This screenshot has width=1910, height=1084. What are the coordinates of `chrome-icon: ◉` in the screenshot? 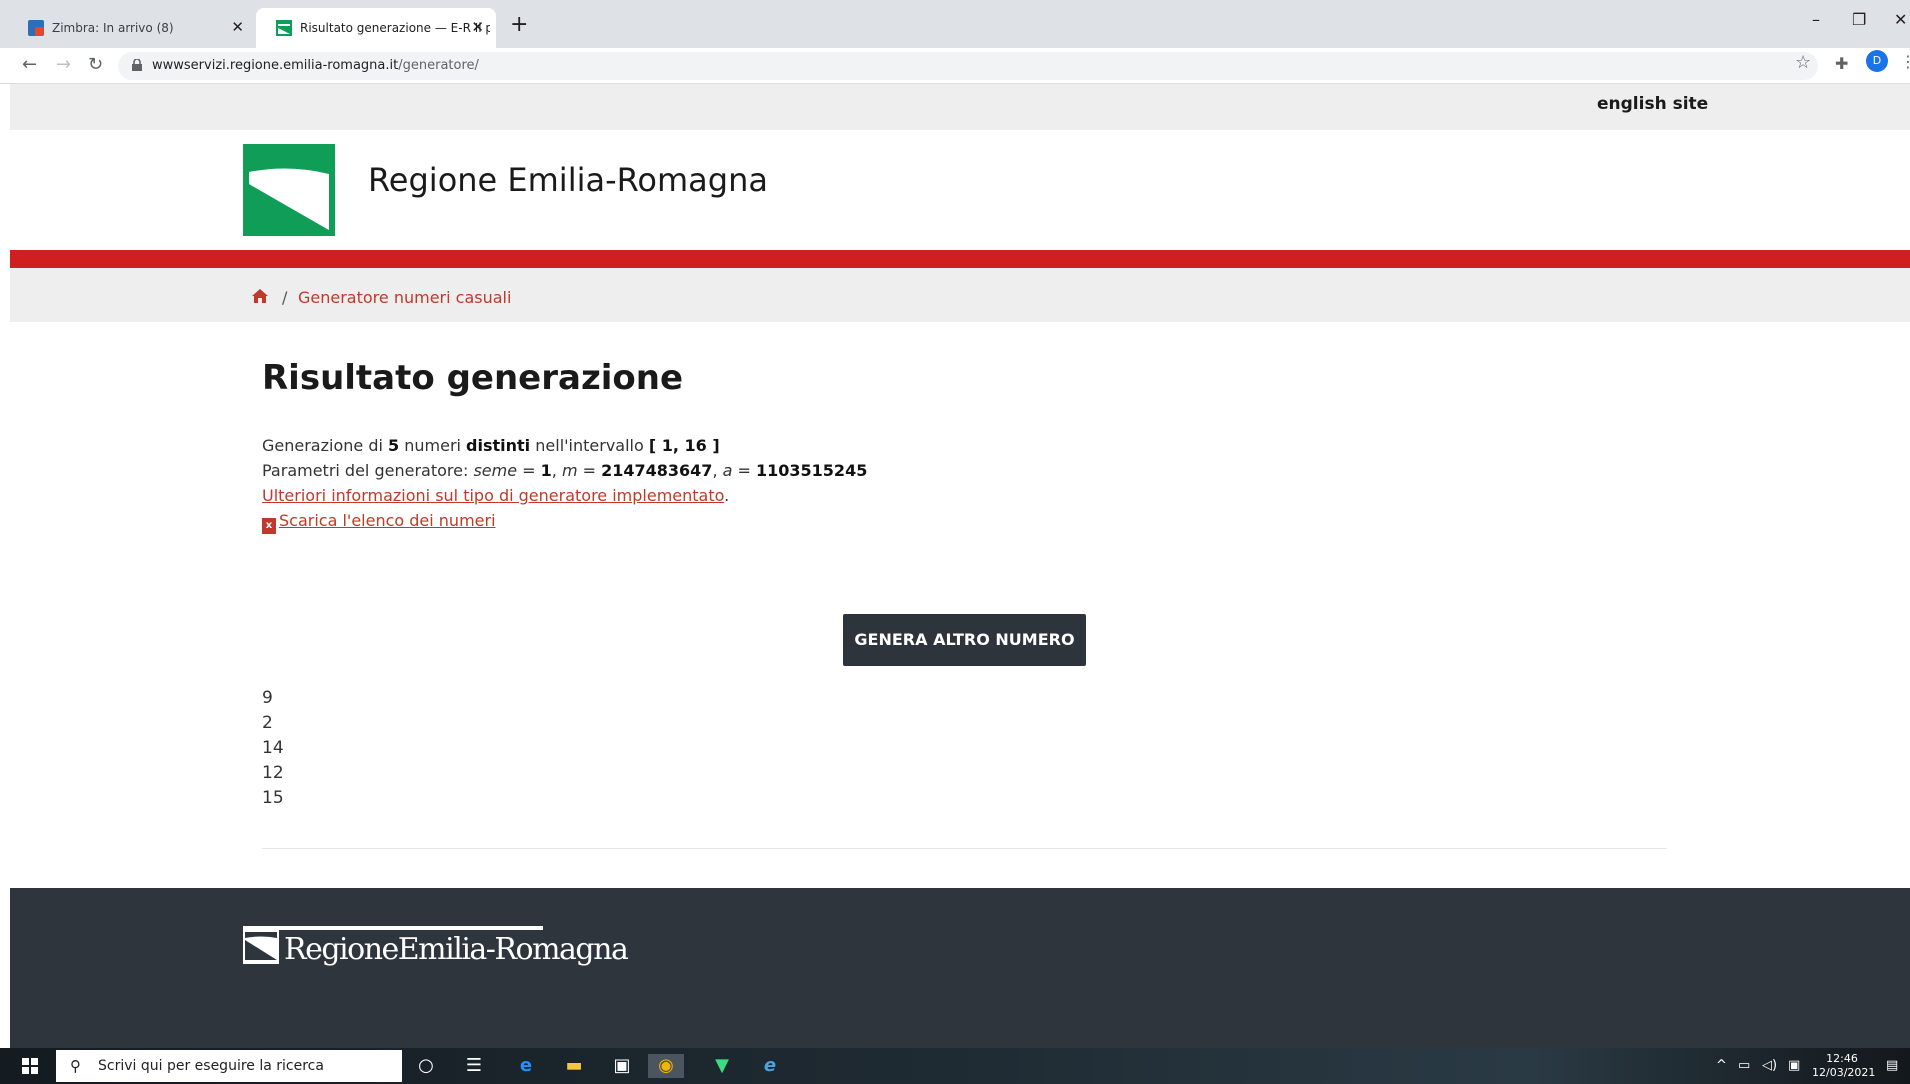 It's located at (666, 1066).